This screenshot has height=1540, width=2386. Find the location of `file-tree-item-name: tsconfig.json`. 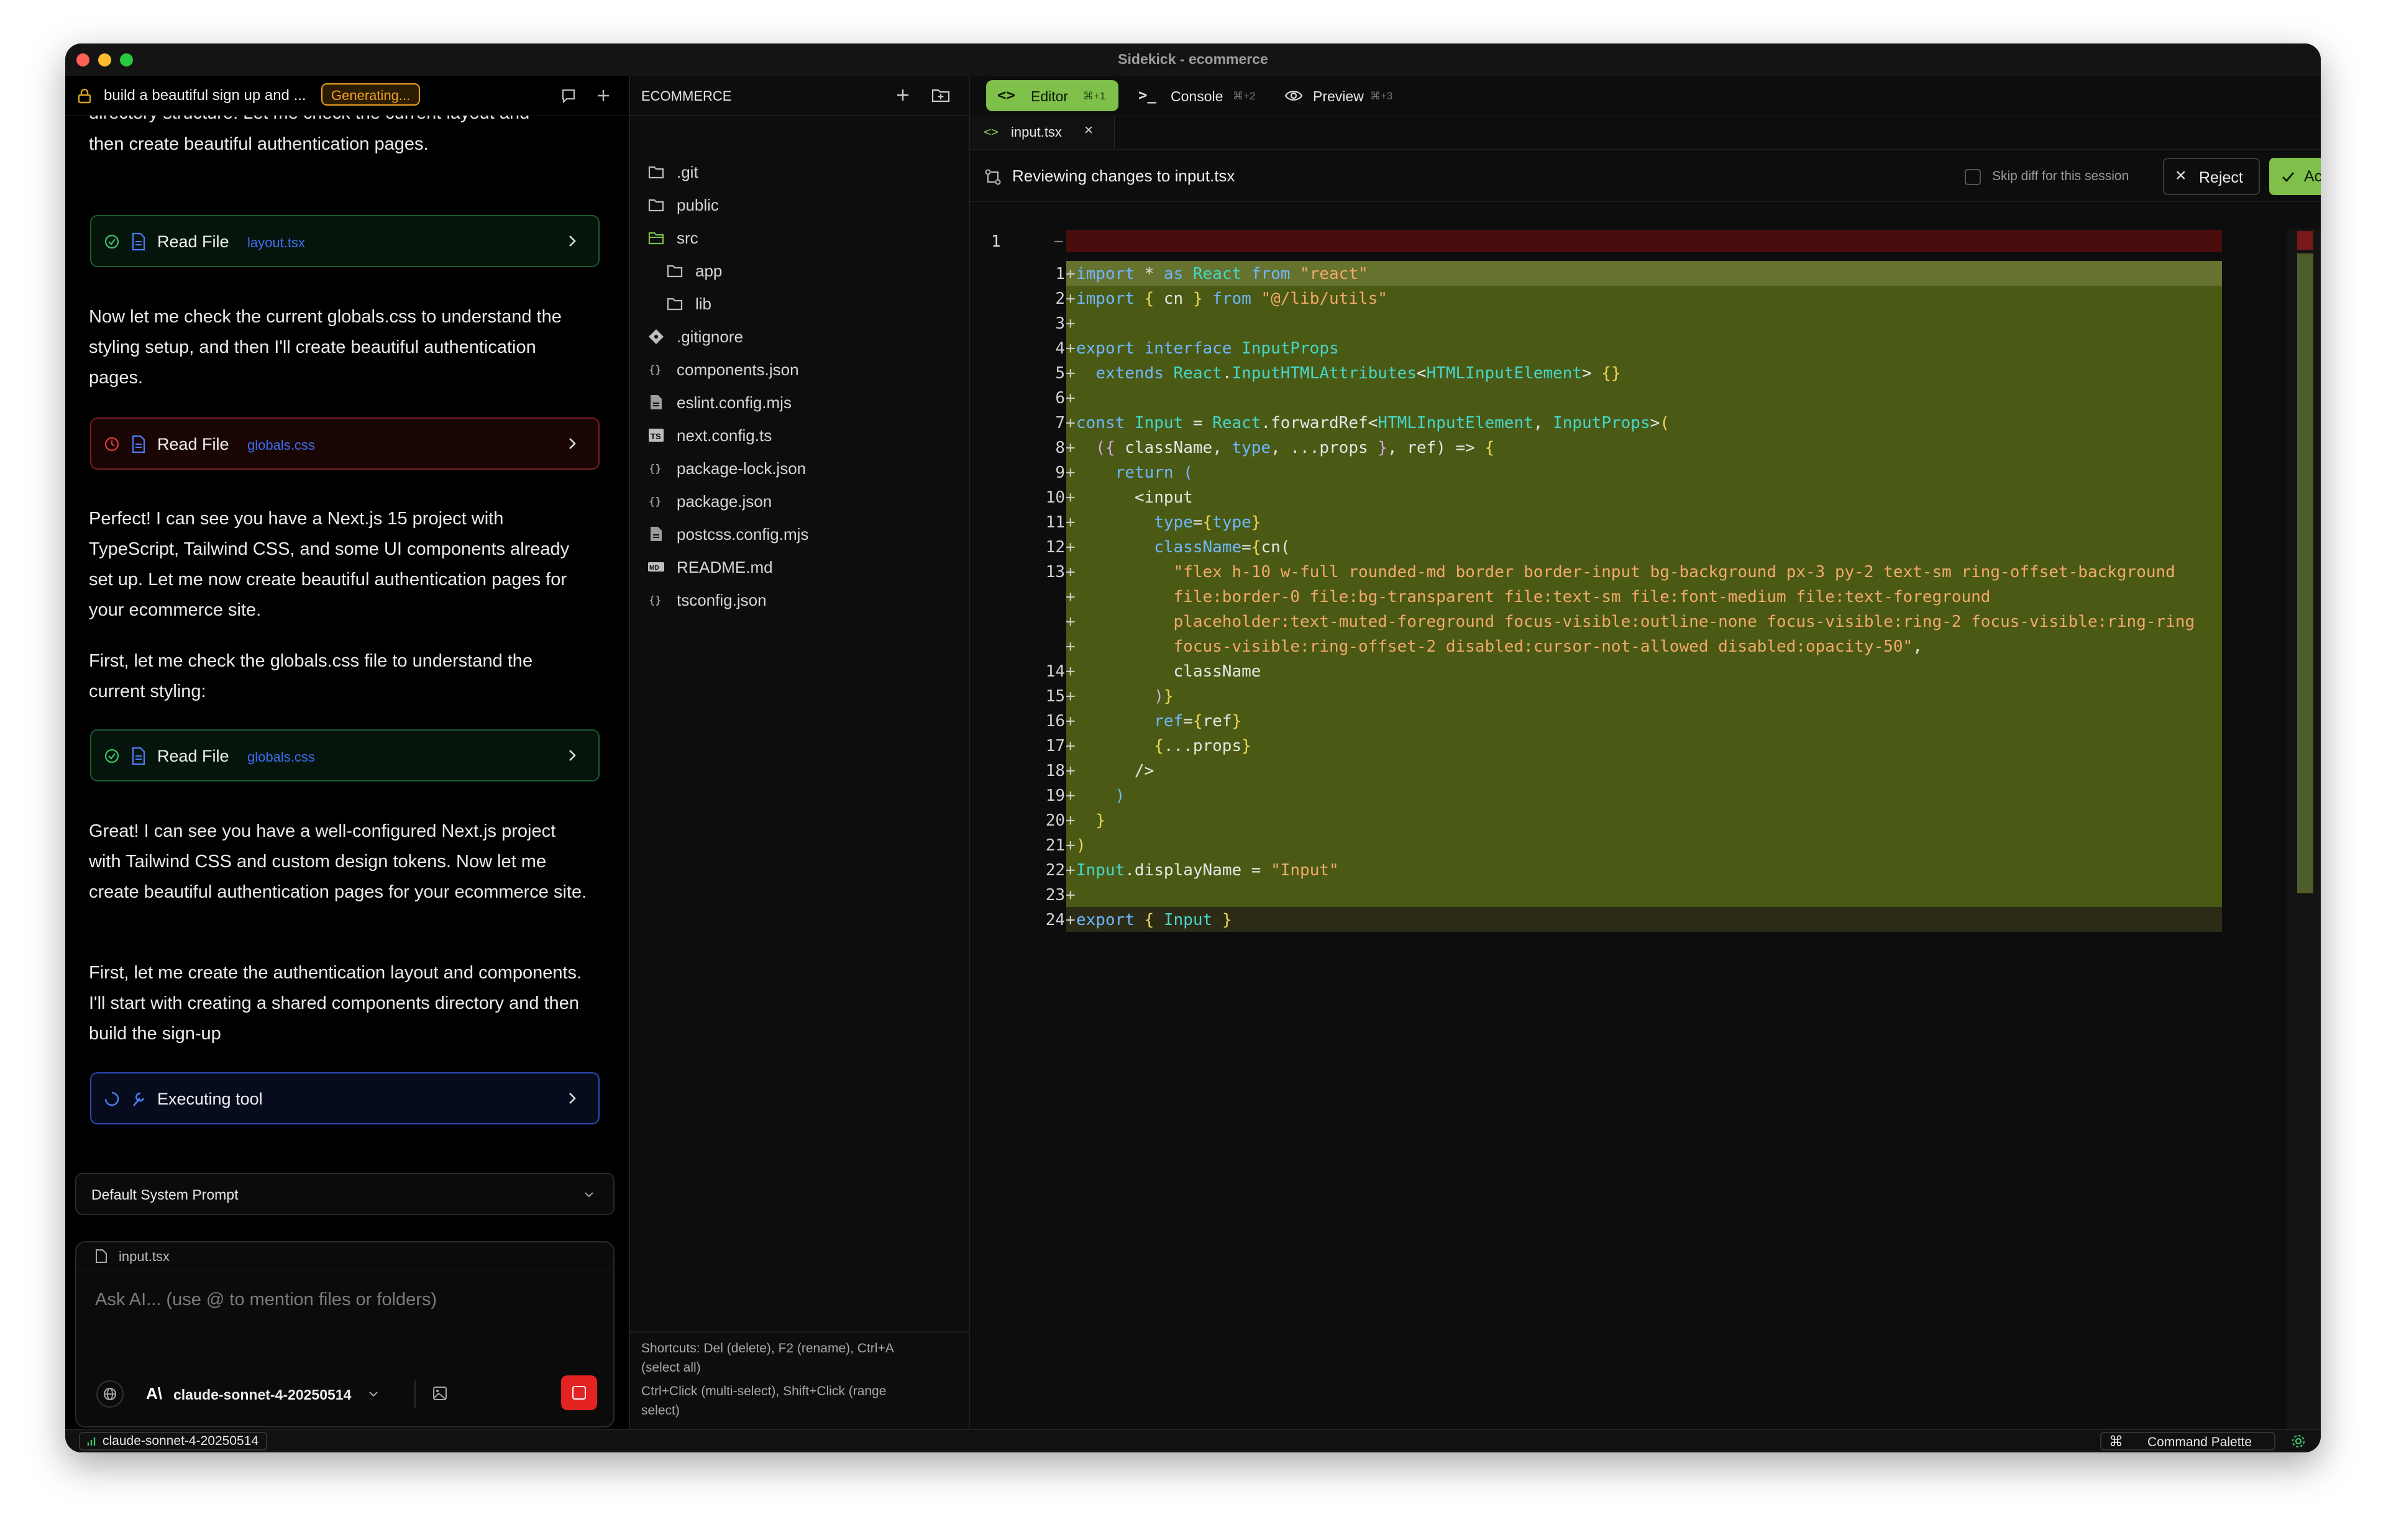

file-tree-item-name: tsconfig.json is located at coordinates (722, 600).